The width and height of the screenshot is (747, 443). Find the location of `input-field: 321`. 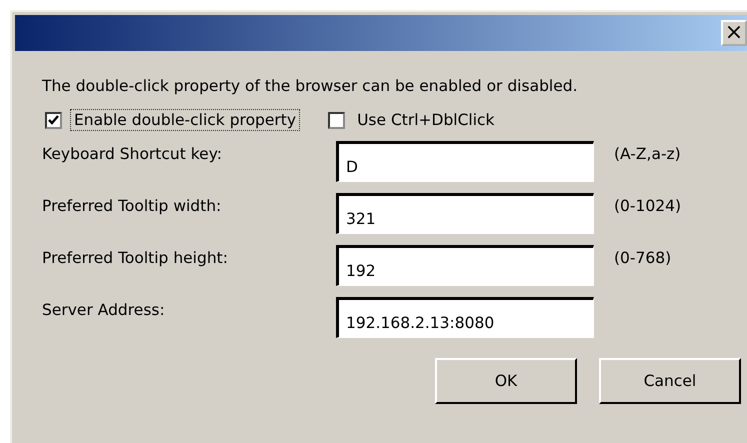

input-field: 321 is located at coordinates (465, 213).